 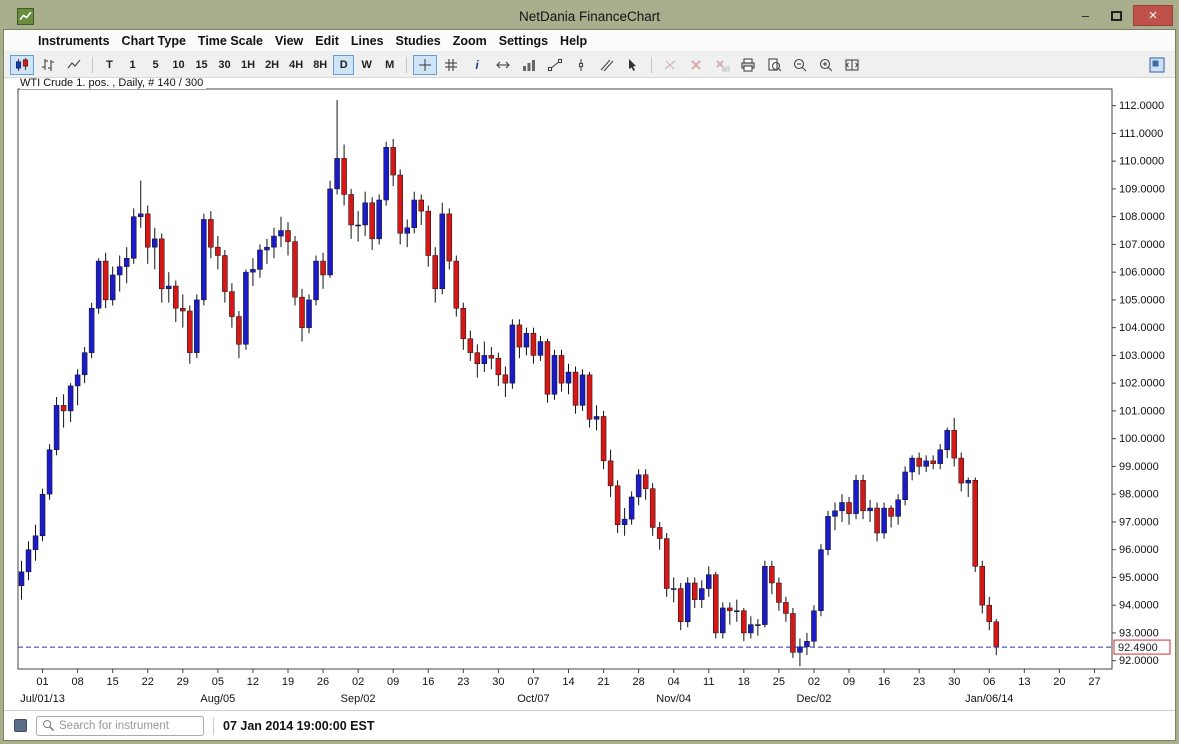 I want to click on volume-icon, so click(x=529, y=65).